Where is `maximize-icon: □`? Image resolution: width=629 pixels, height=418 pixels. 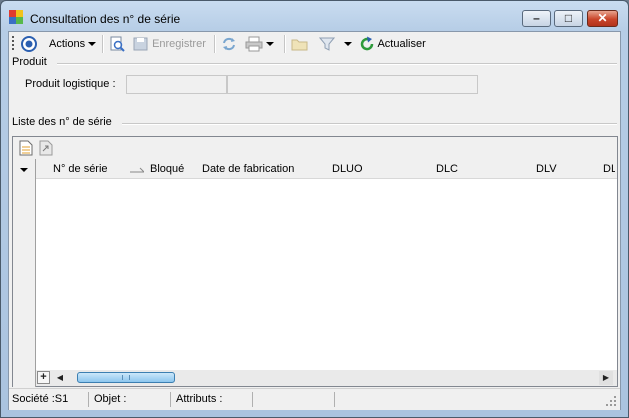
maximize-icon: □ is located at coordinates (568, 18).